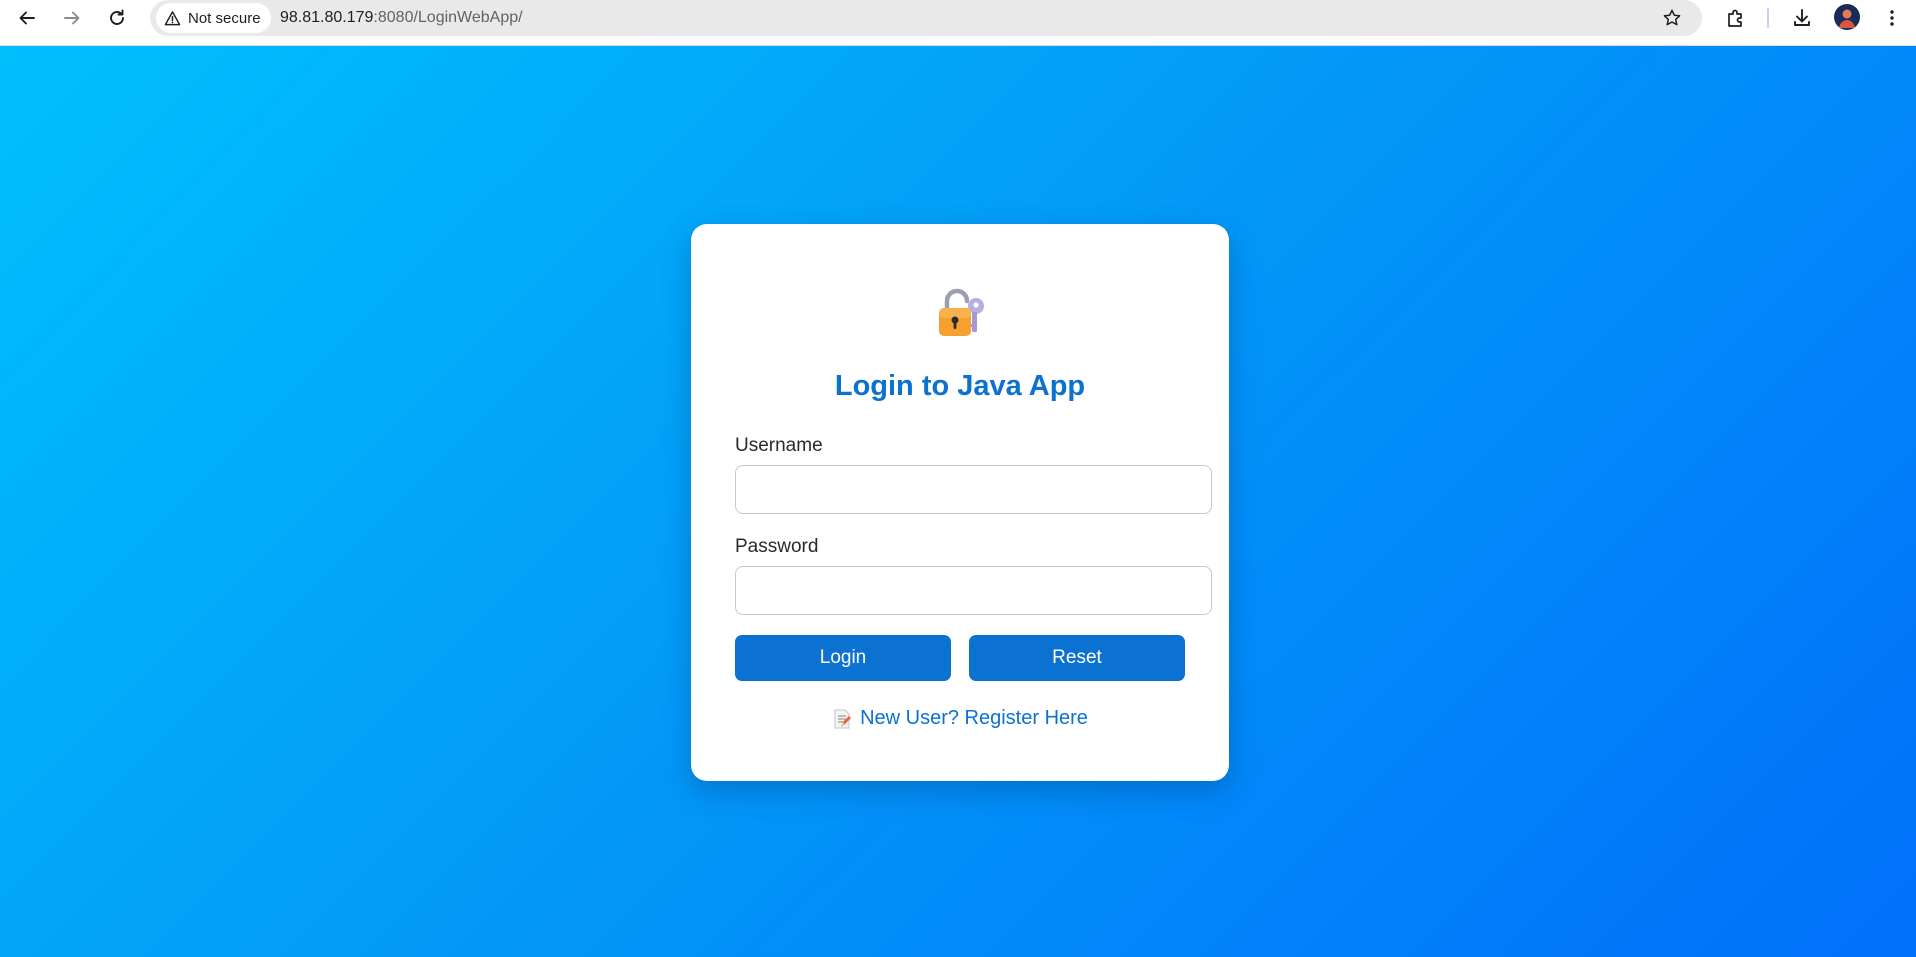 This screenshot has height=957, width=1916. Describe the element at coordinates (843, 658) in the screenshot. I see `login-button: Login` at that location.